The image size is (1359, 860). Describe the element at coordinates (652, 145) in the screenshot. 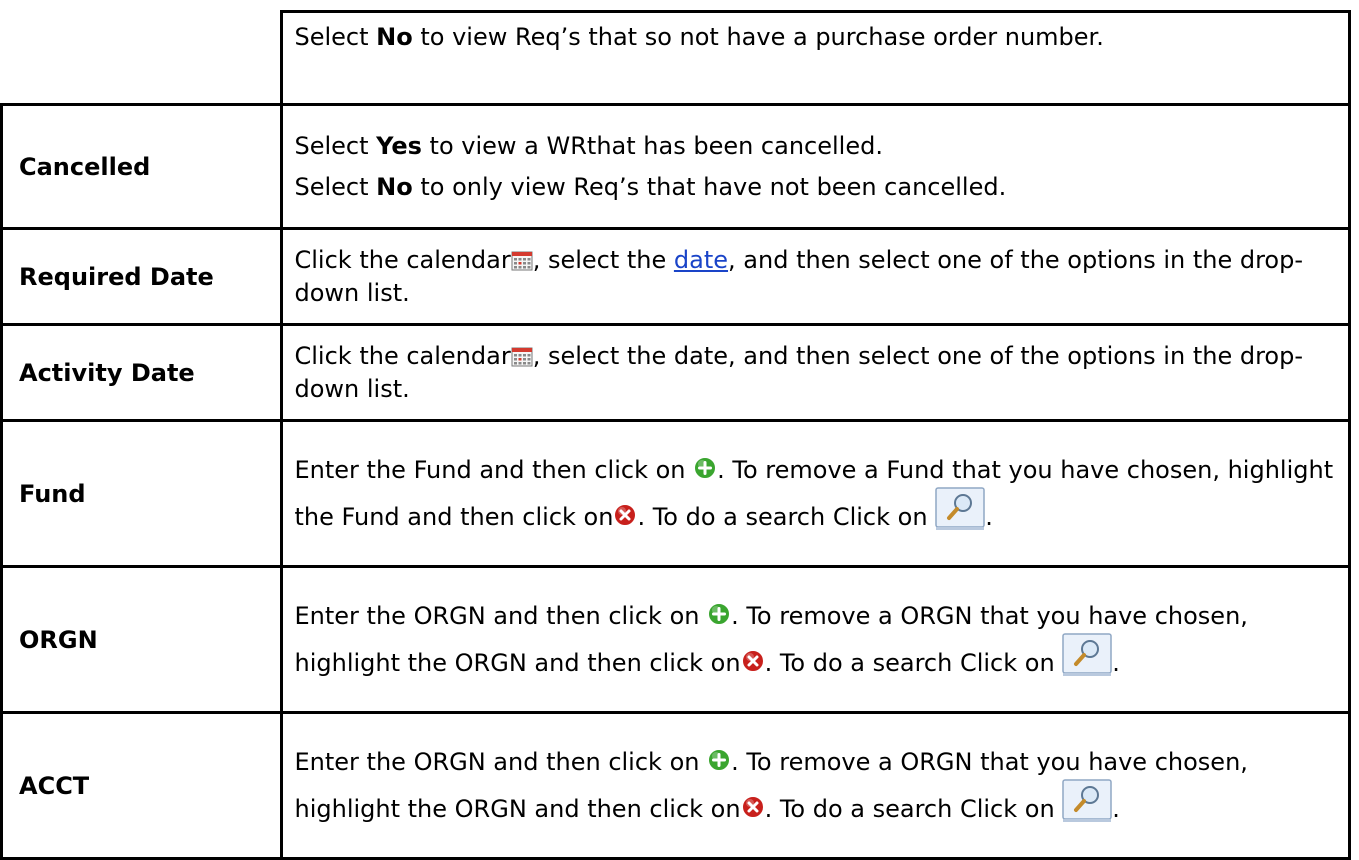

I see `description-text: to view a WRthat has been cancelled.` at that location.